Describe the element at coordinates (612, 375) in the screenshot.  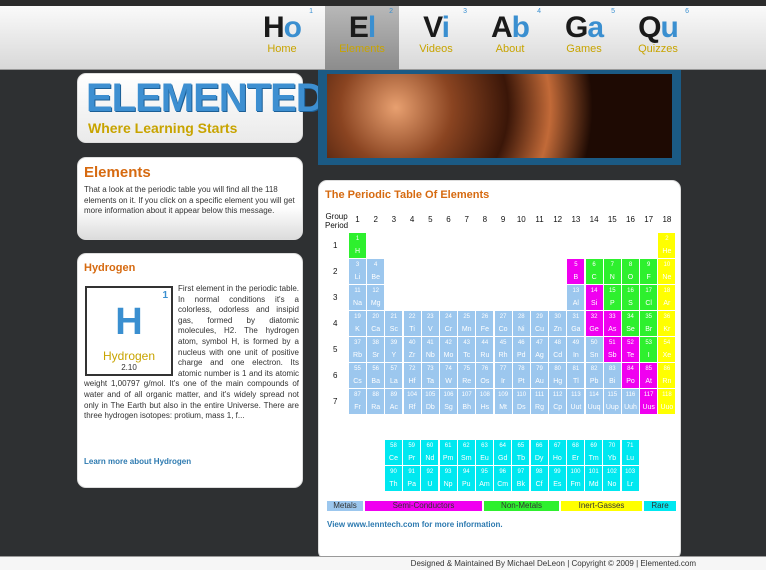
I see `element-cell-bi: 83 Bi` at that location.